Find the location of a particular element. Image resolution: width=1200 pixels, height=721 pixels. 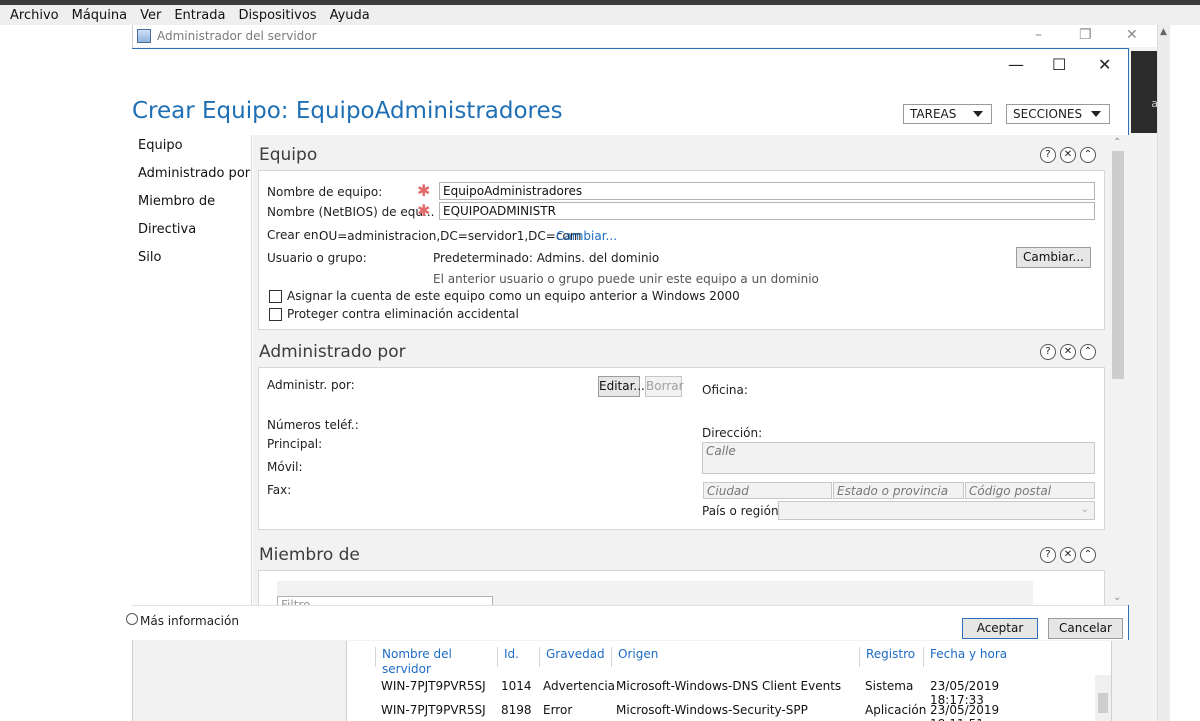

managed-by-label: Administr. por: is located at coordinates (311, 385).